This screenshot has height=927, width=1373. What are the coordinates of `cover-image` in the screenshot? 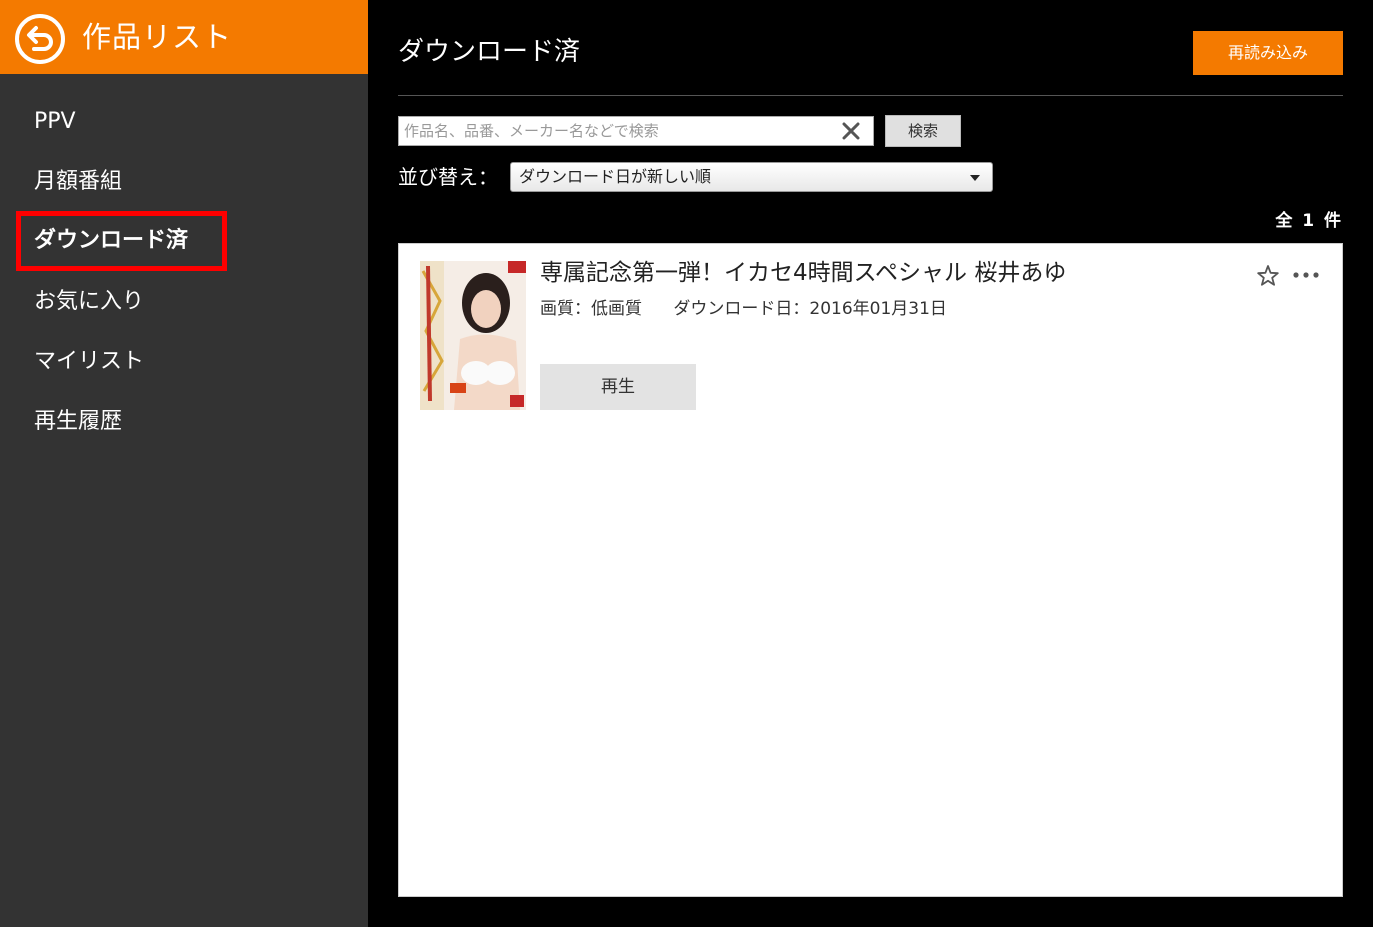 It's located at (473, 335).